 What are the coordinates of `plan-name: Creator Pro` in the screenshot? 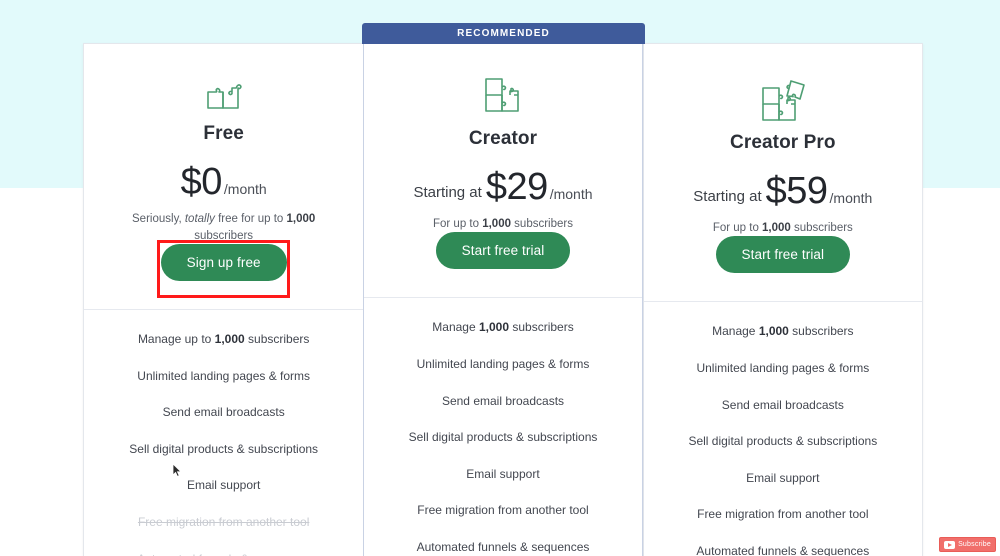 It's located at (783, 142).